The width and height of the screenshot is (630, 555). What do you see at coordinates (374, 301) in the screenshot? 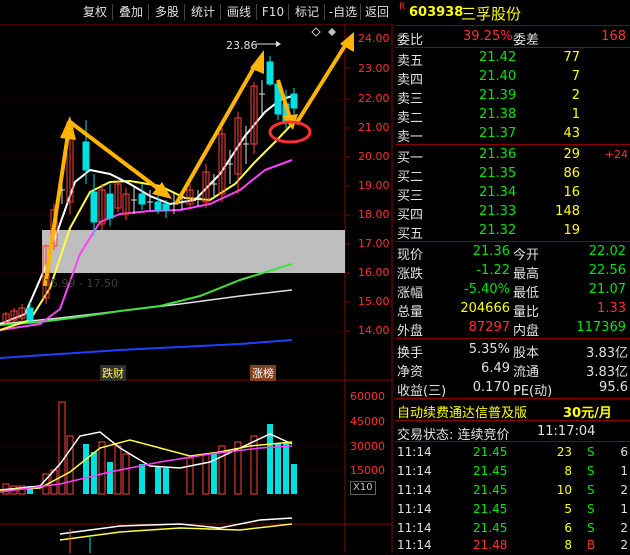
I see `price-label: 15.00` at bounding box center [374, 301].